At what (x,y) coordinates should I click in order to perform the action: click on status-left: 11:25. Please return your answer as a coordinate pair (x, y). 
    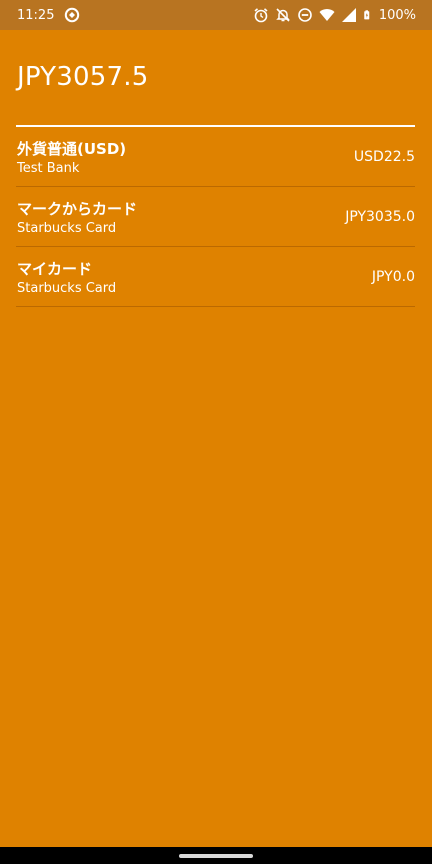
    Looking at the image, I should click on (48, 15).